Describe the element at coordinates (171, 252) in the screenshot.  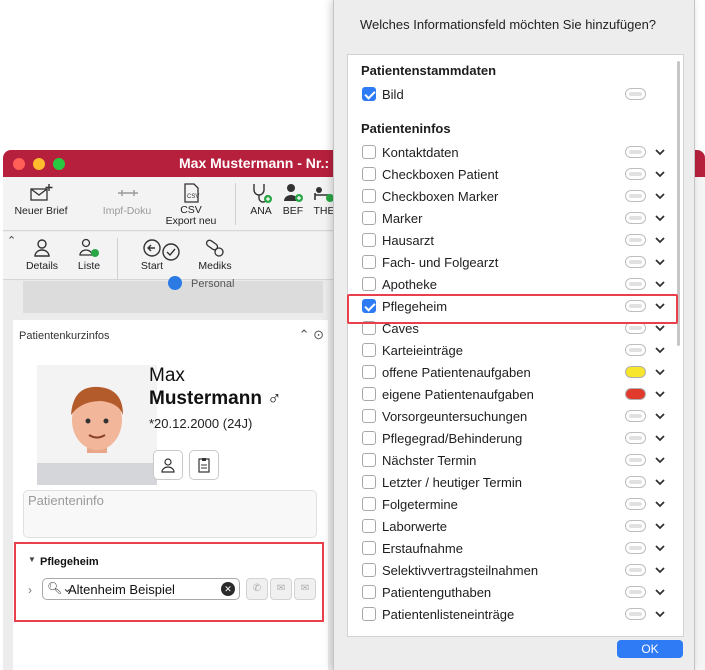
I see `check-button` at that location.